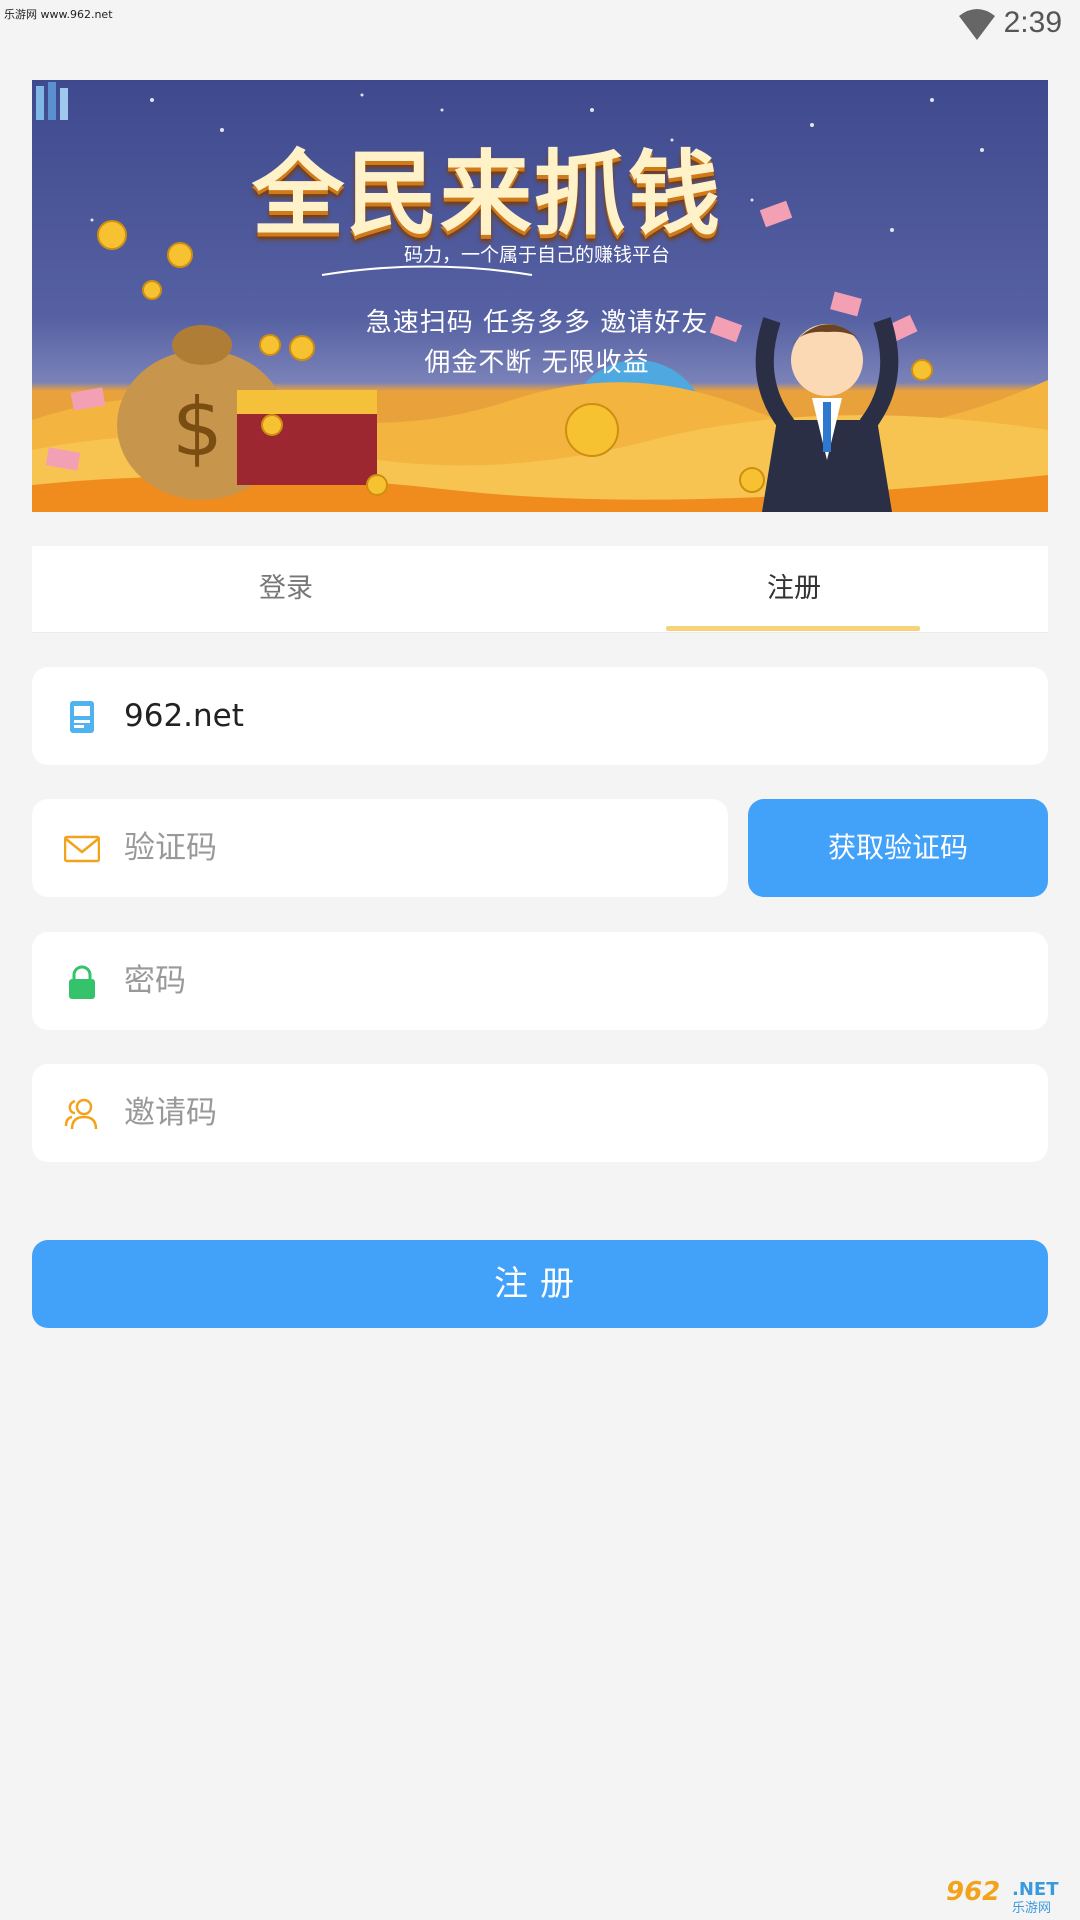 The height and width of the screenshot is (1920, 1080). What do you see at coordinates (1032, 22) in the screenshot?
I see `status-time: 2:39` at bounding box center [1032, 22].